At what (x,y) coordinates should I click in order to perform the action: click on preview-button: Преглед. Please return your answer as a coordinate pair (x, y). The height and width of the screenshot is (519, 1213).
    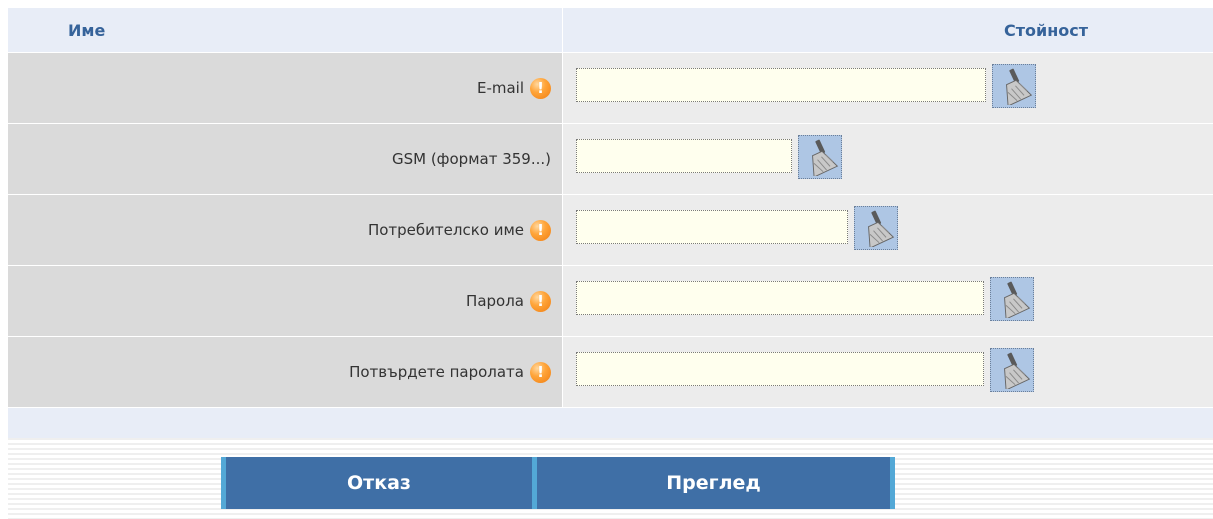
    Looking at the image, I should click on (713, 483).